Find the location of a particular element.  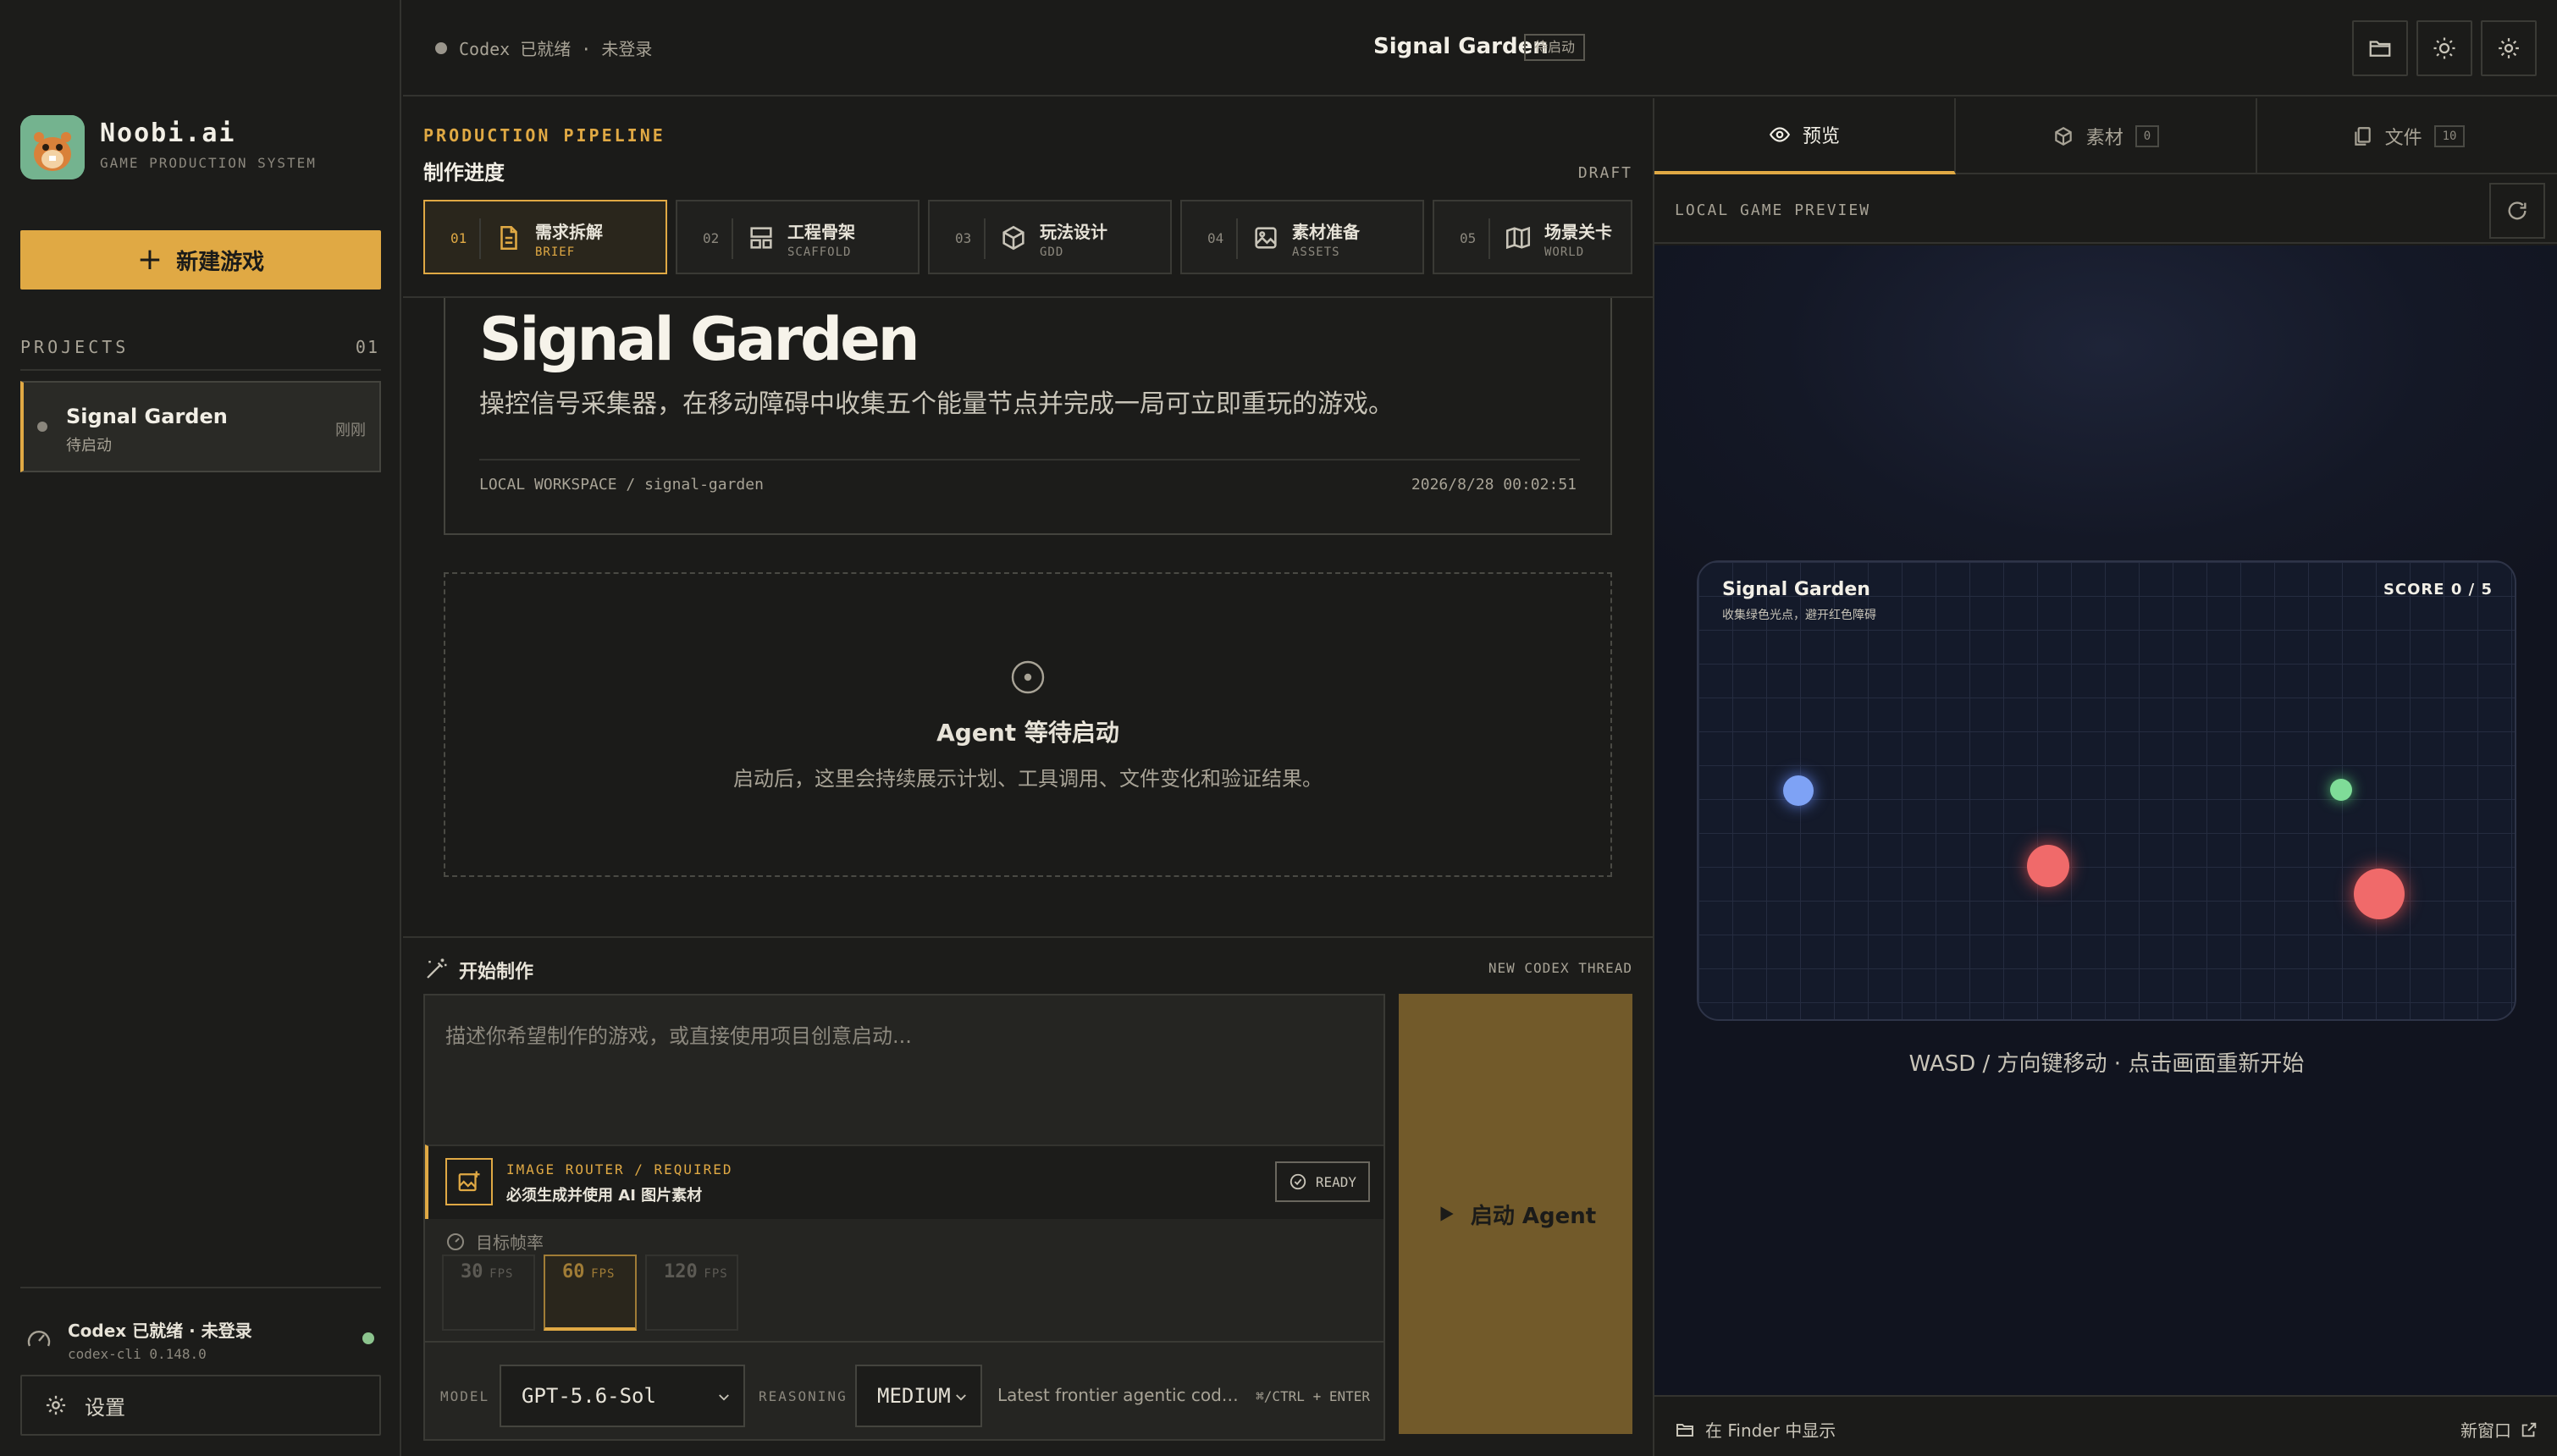

refresh-icon is located at coordinates (2517, 210).